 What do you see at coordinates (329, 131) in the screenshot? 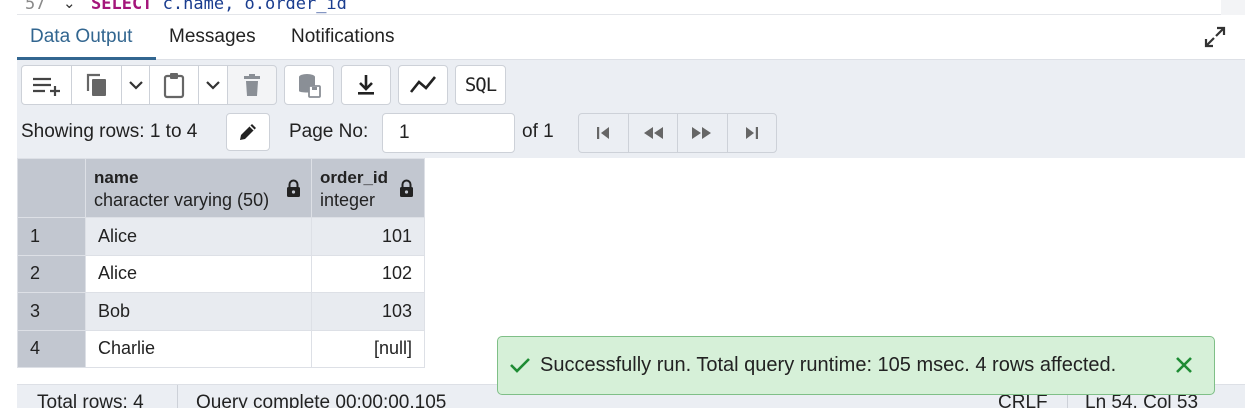
I see `page-no-label: Page No:` at bounding box center [329, 131].